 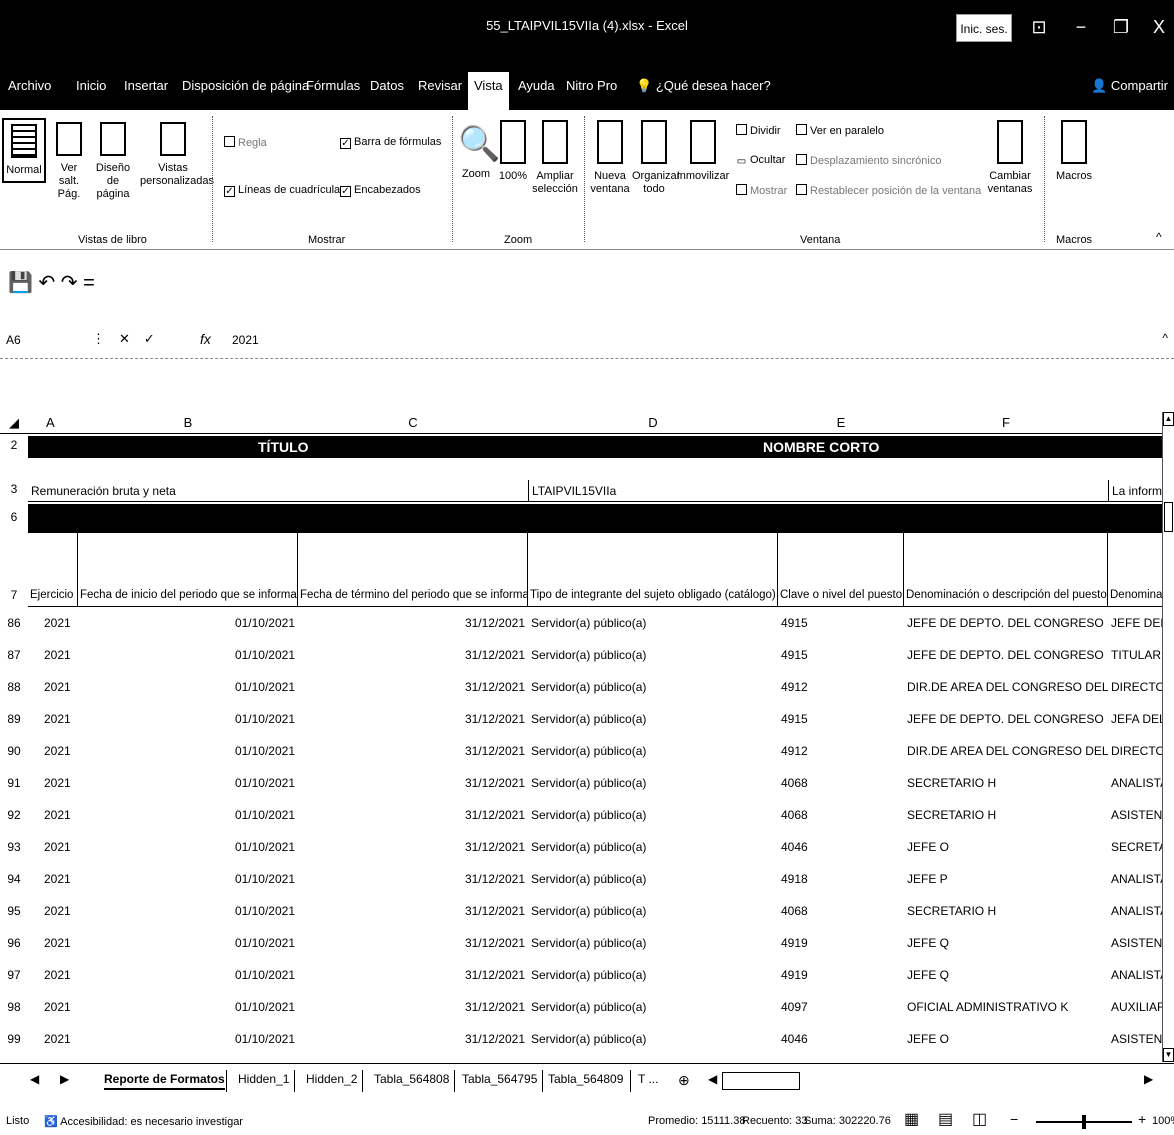 What do you see at coordinates (245, 85) in the screenshot?
I see `tab-disposicion: Disposición de página` at bounding box center [245, 85].